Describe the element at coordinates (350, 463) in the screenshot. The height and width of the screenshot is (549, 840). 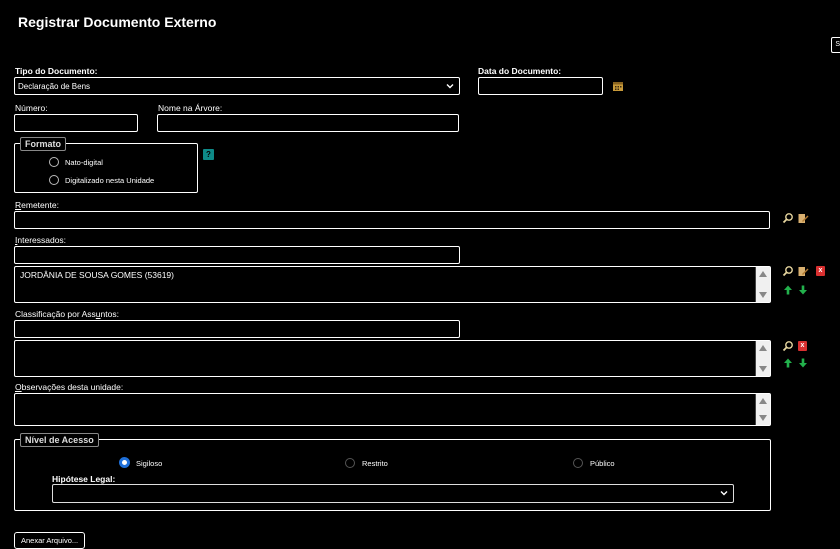
I see `restrito-radio` at that location.